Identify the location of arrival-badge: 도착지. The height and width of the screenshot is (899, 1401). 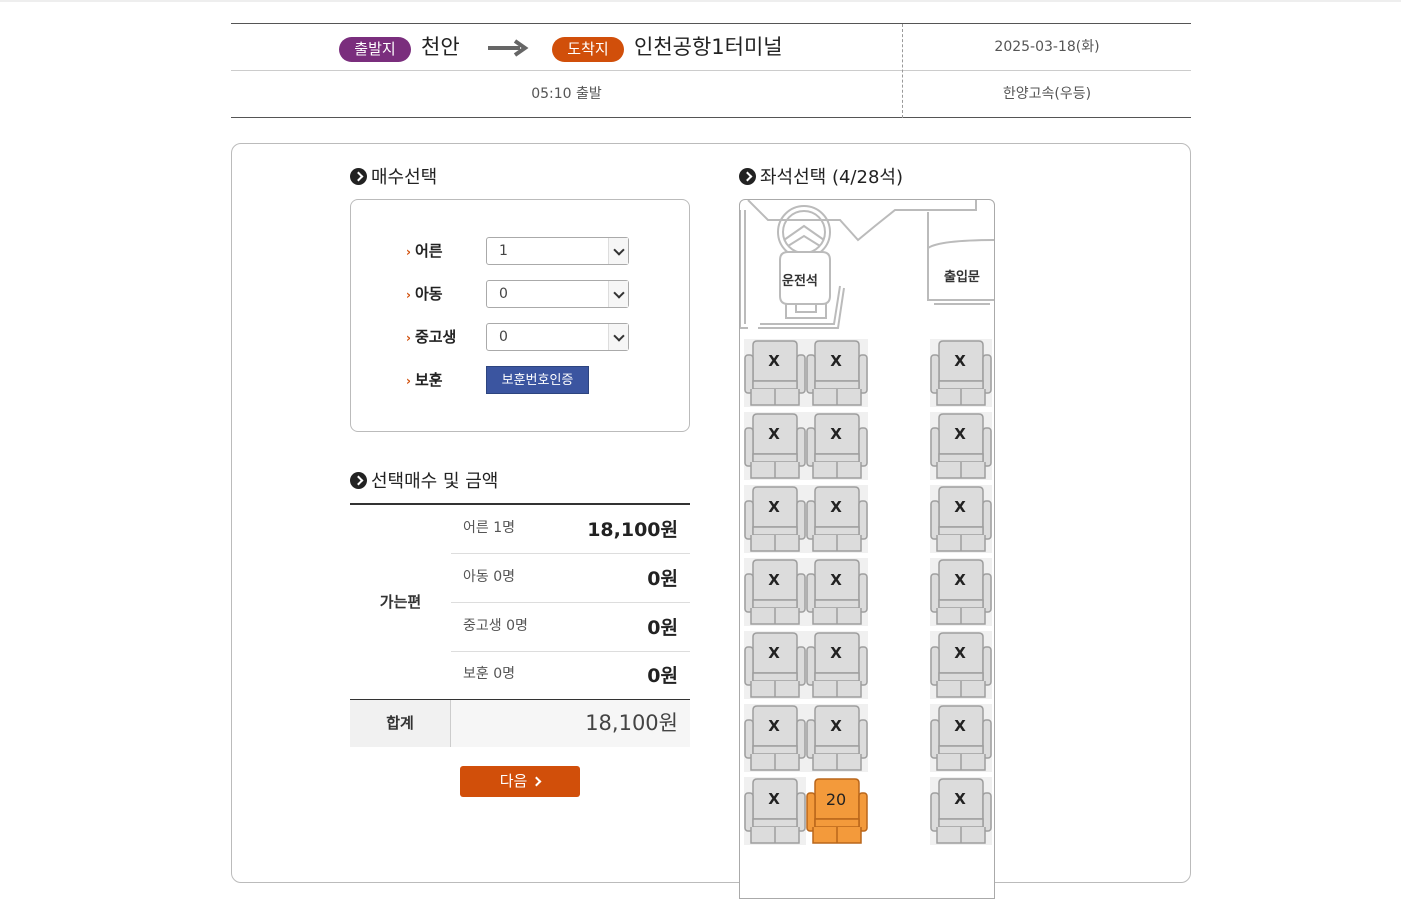
(588, 49).